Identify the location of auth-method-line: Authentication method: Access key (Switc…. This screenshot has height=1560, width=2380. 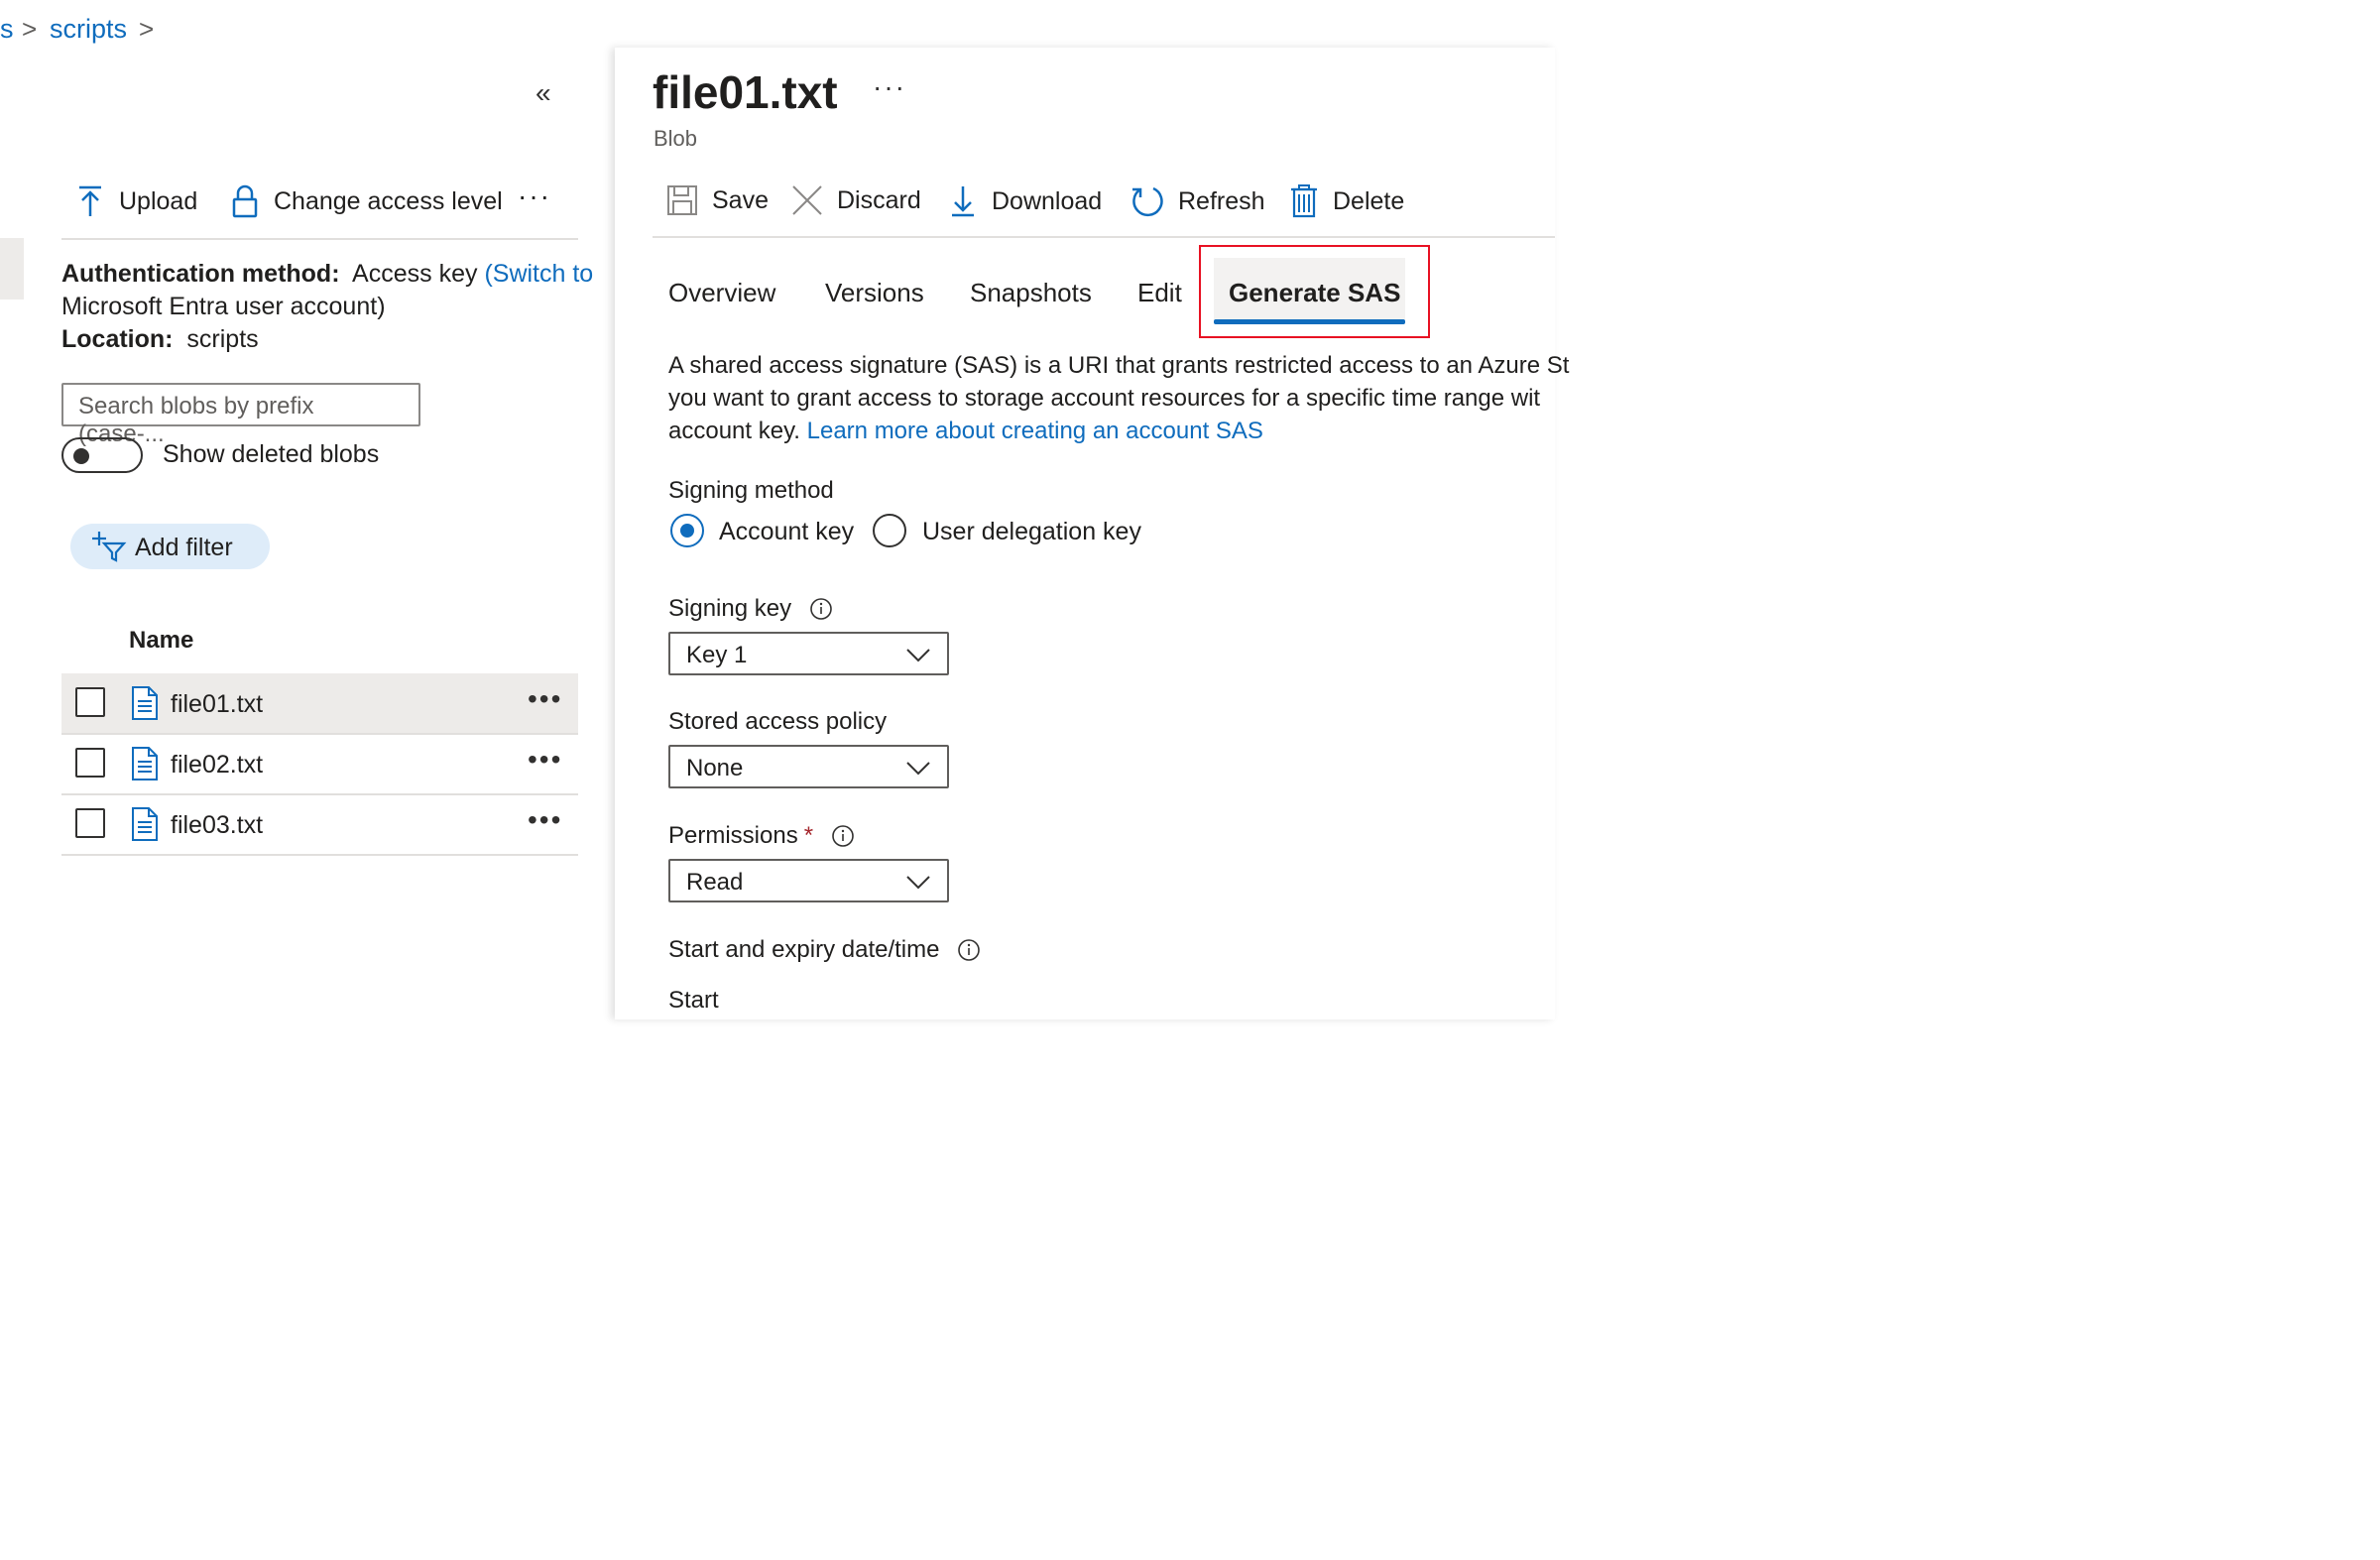
(327, 274).